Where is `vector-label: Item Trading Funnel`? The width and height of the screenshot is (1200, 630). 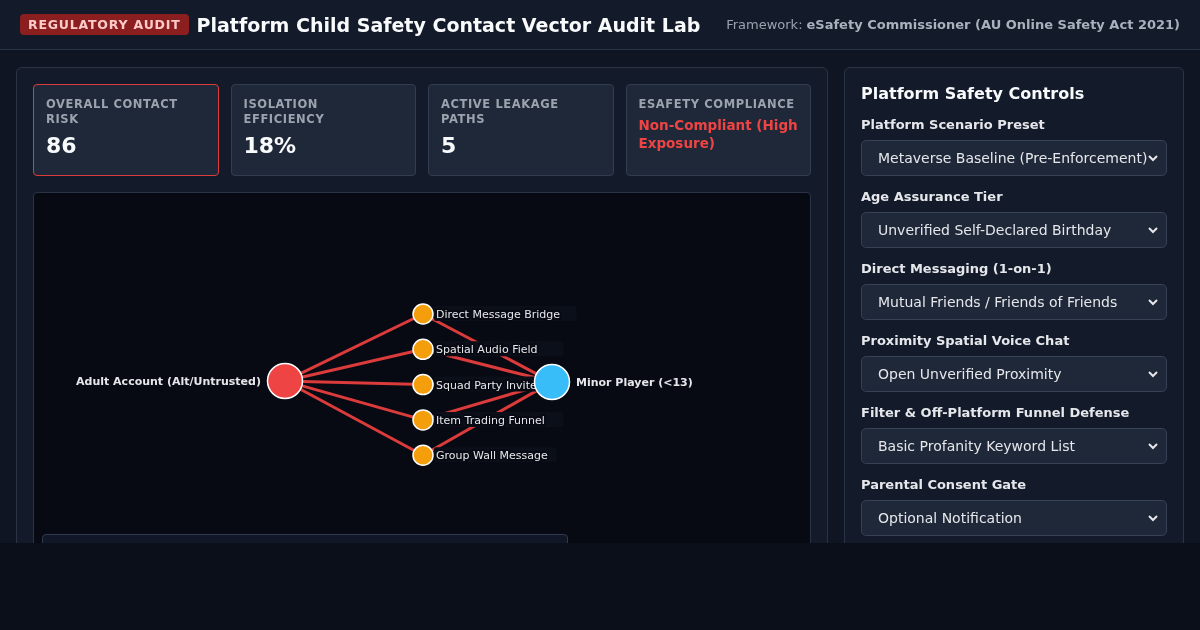 vector-label: Item Trading Funnel is located at coordinates (499, 419).